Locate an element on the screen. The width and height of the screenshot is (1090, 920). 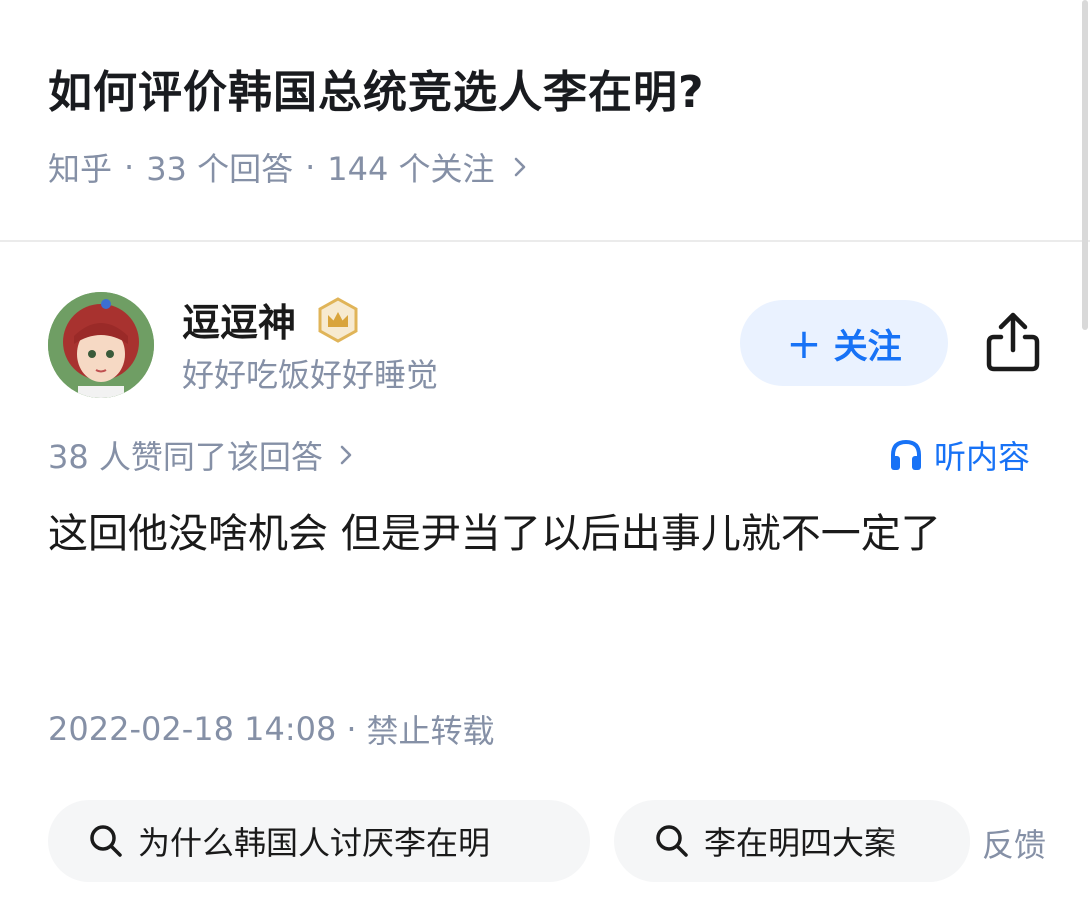
author-name-row: 逗逗神 is located at coordinates (272, 319).